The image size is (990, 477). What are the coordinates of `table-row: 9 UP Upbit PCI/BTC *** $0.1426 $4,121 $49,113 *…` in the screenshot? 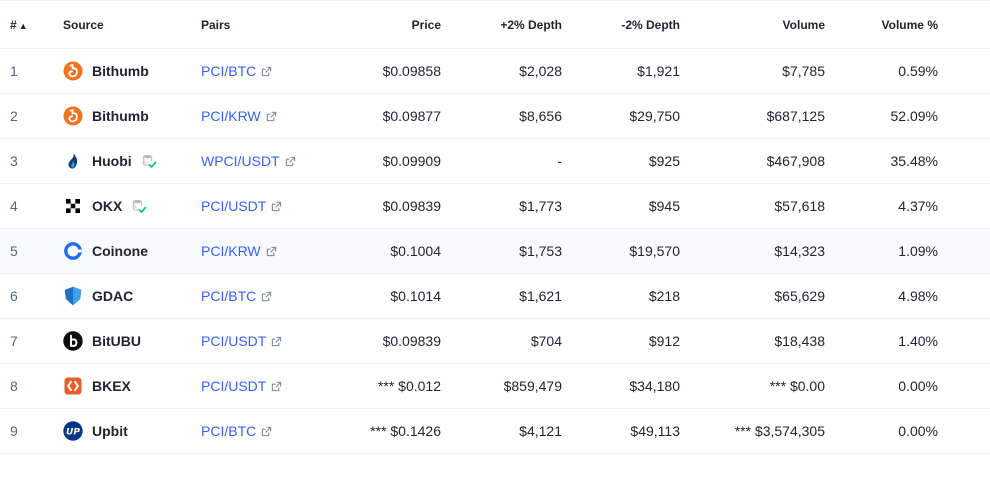 It's located at (495, 431).